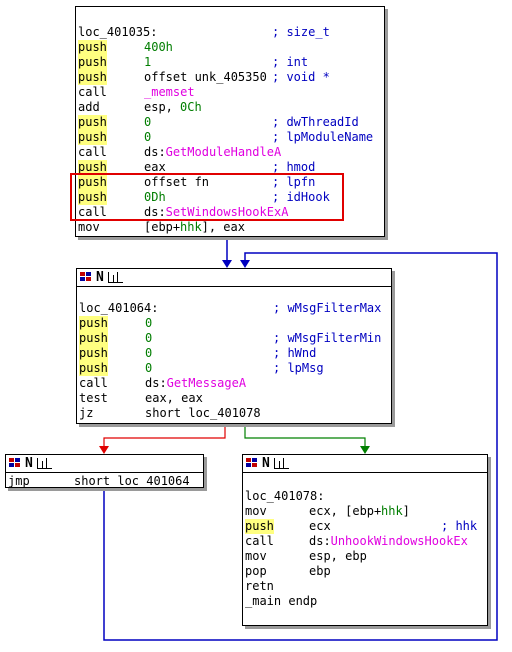  I want to click on code-block-left: NДjmp short loc_401064, so click(104, 471).